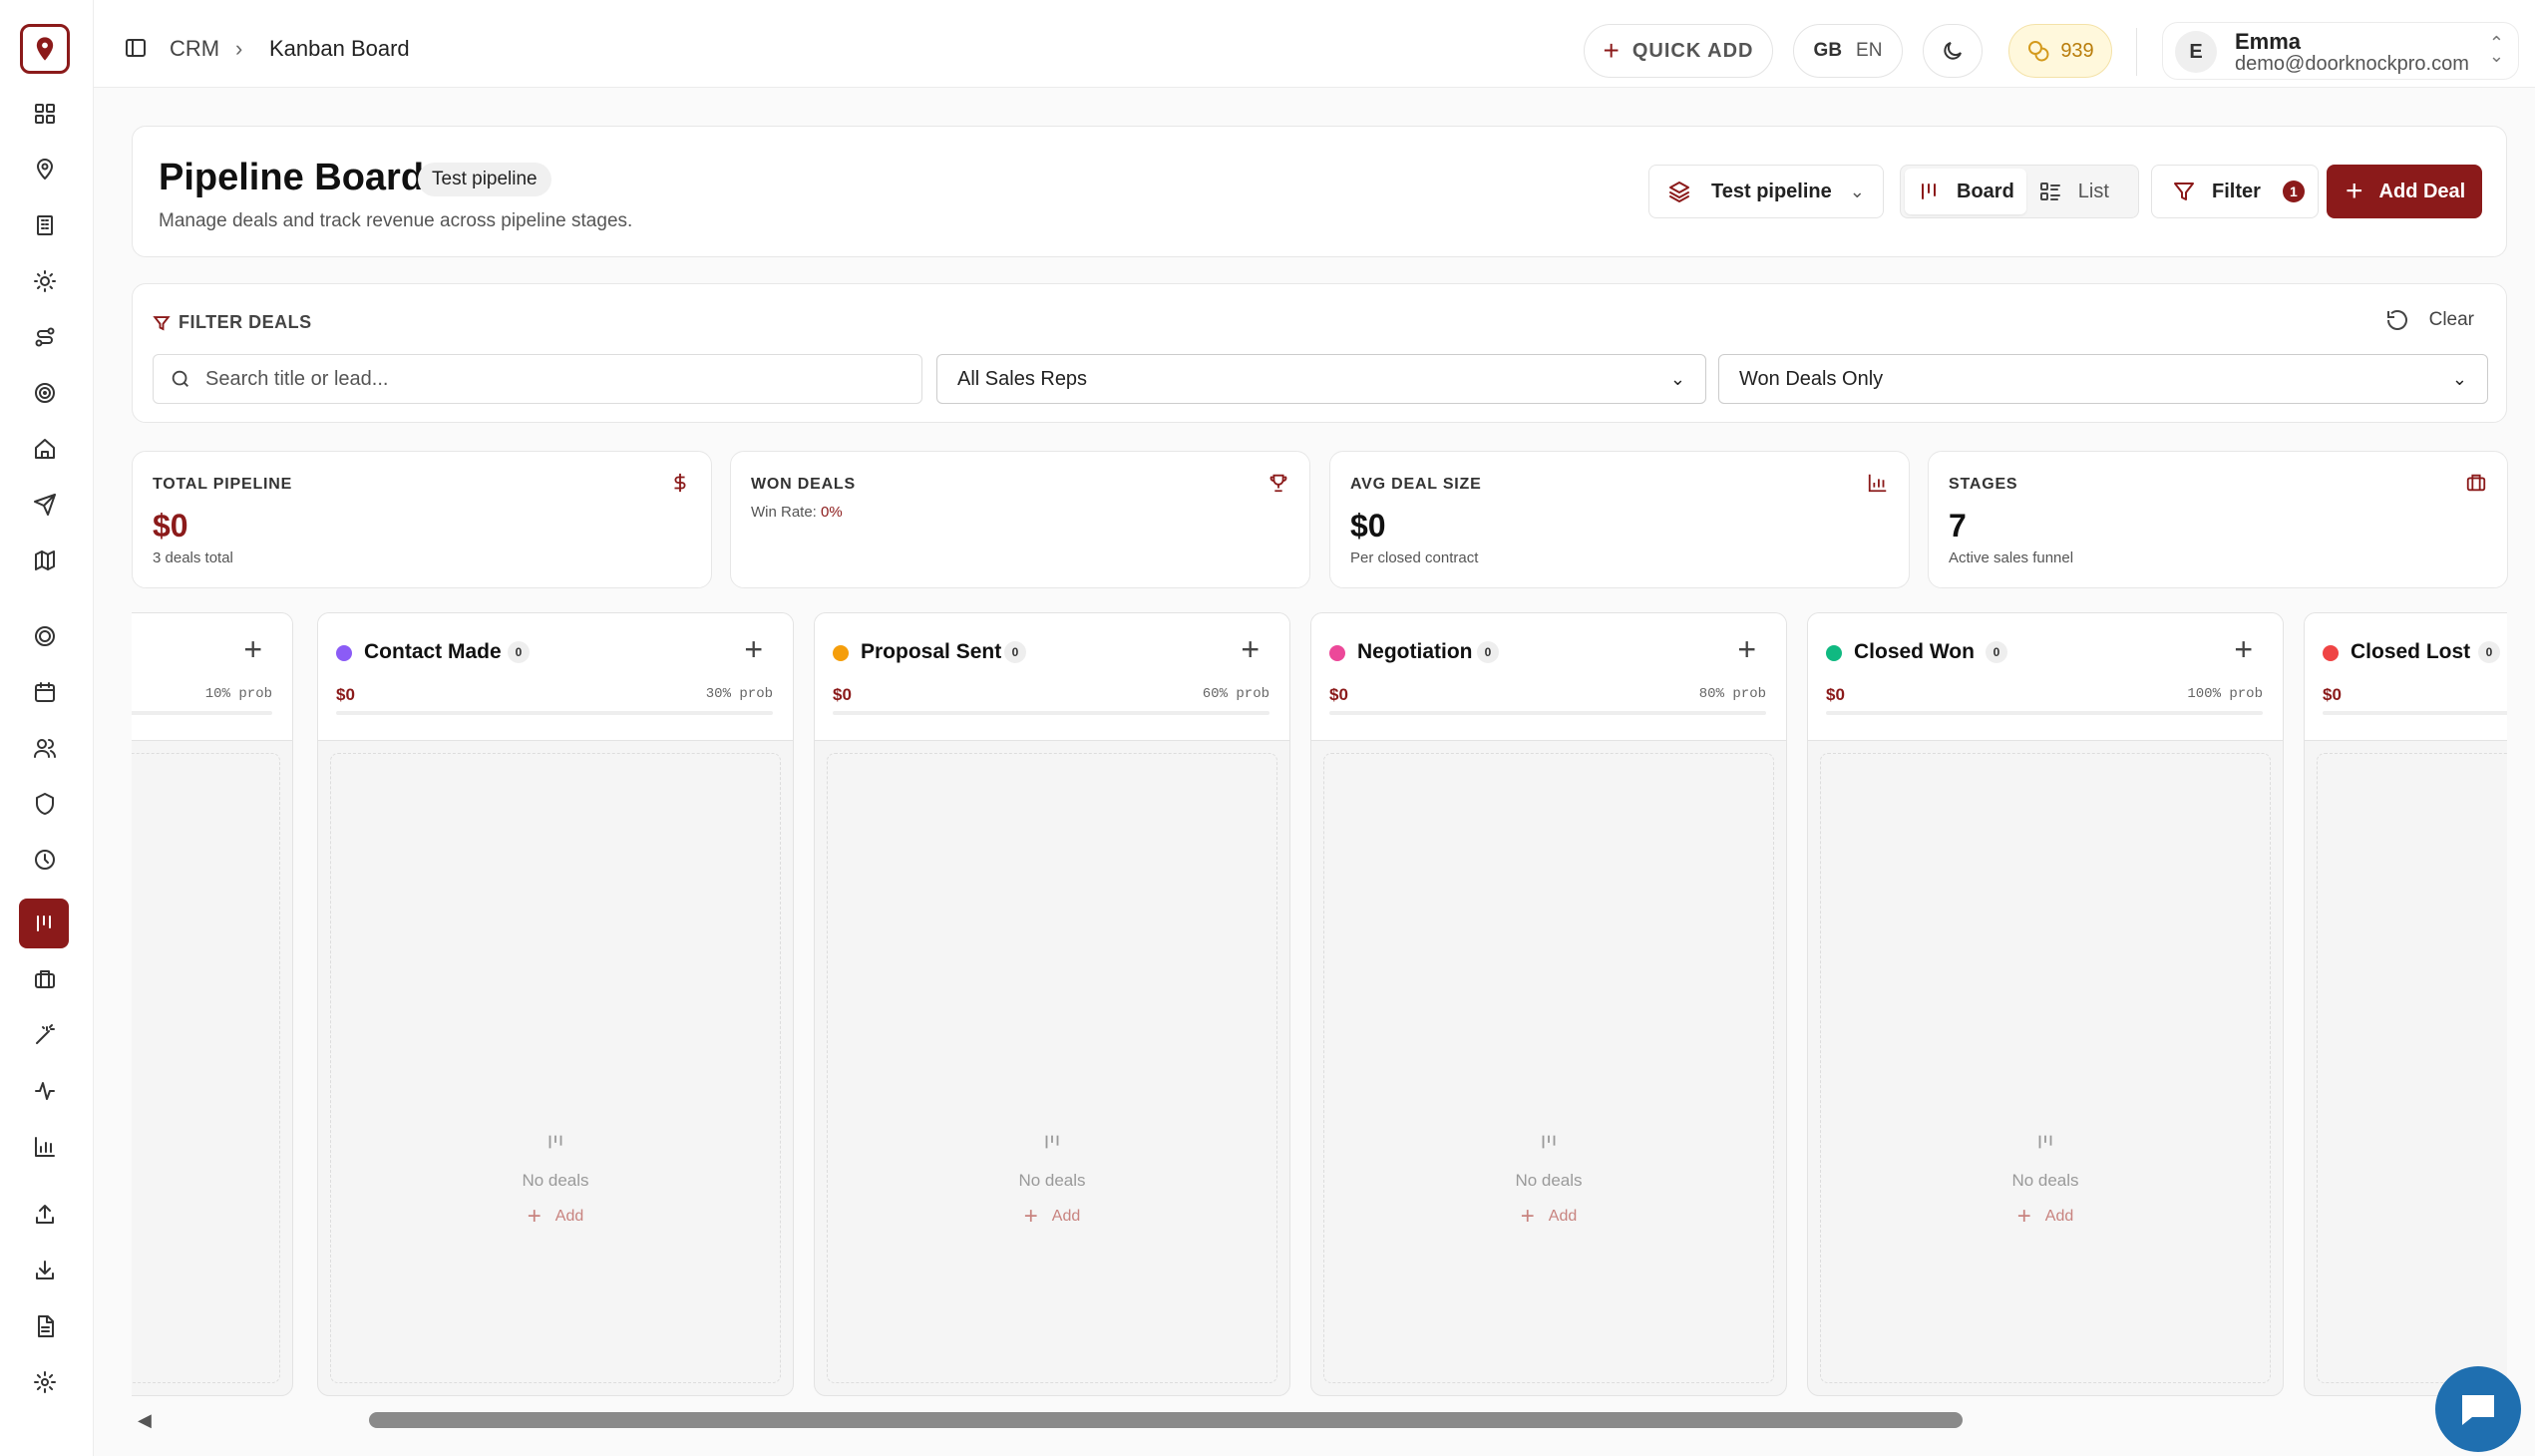 The width and height of the screenshot is (2535, 1456). Describe the element at coordinates (2196, 52) in the screenshot. I see `avatar: E` at that location.